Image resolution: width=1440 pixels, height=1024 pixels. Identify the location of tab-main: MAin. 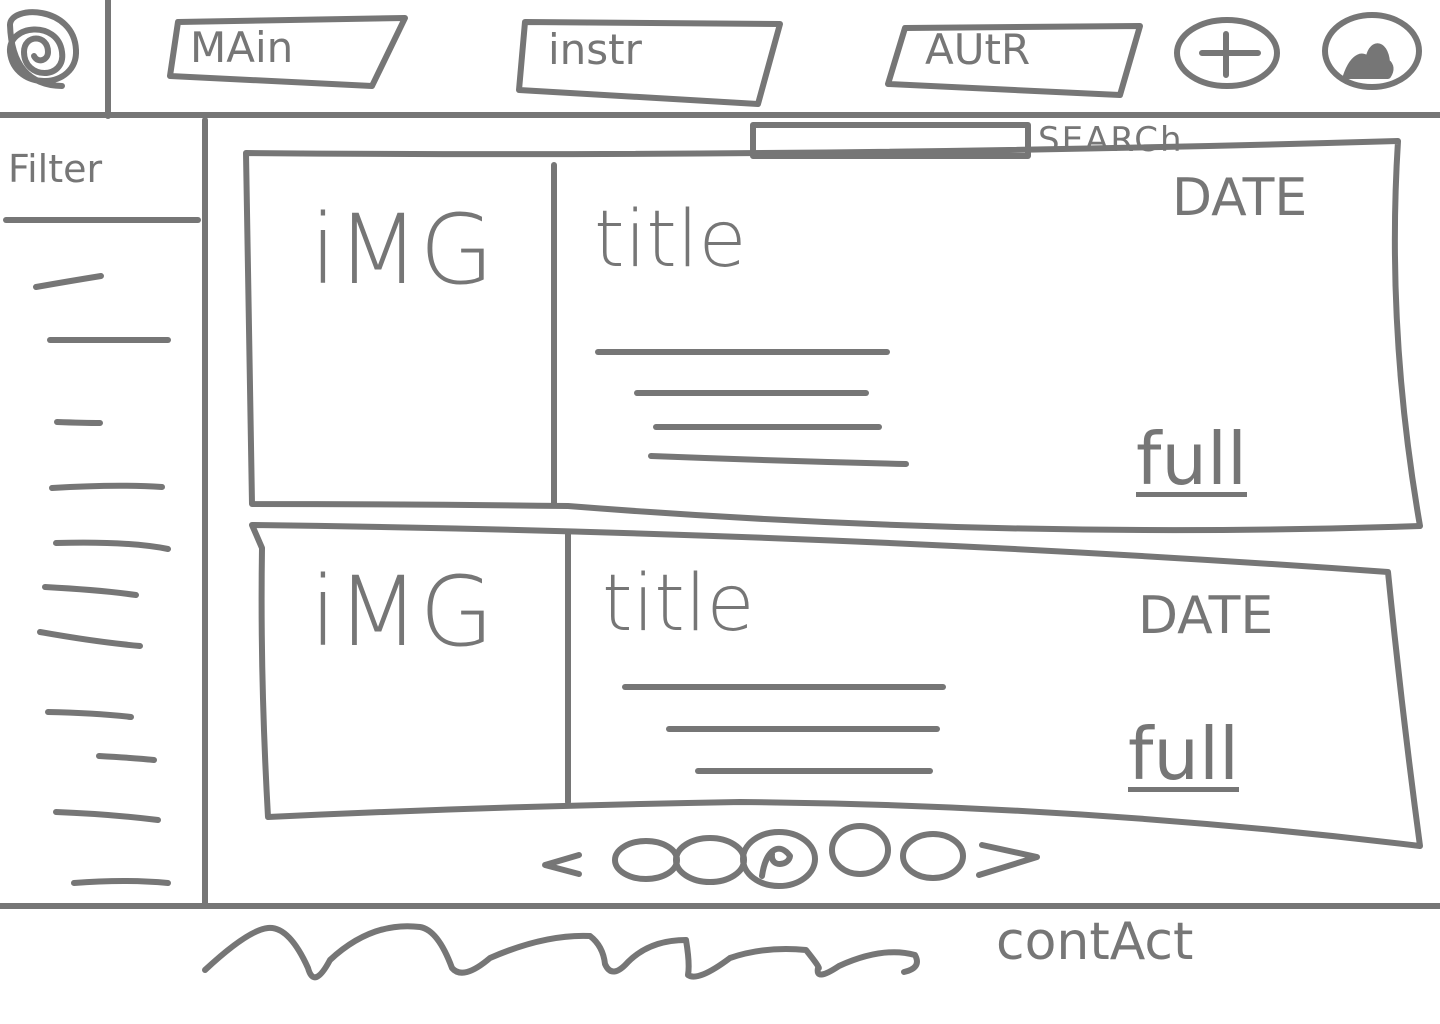
(241, 48).